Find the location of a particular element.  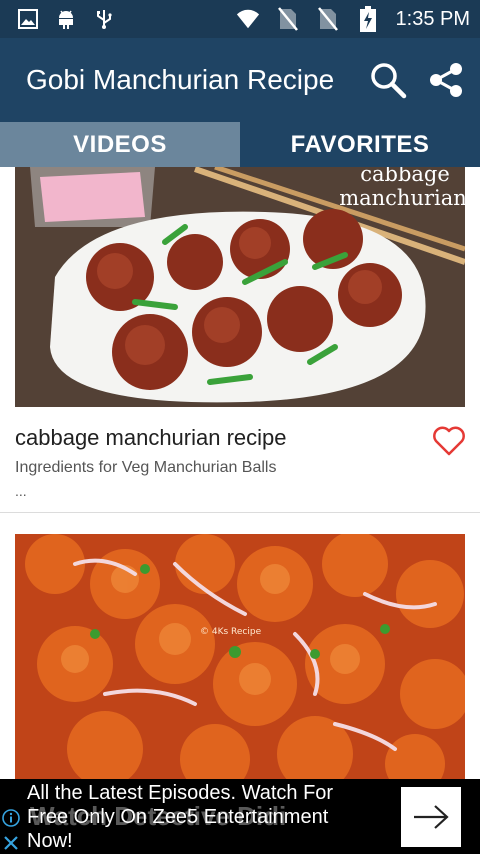

status-bar: 1:35 PM is located at coordinates (240, 19).